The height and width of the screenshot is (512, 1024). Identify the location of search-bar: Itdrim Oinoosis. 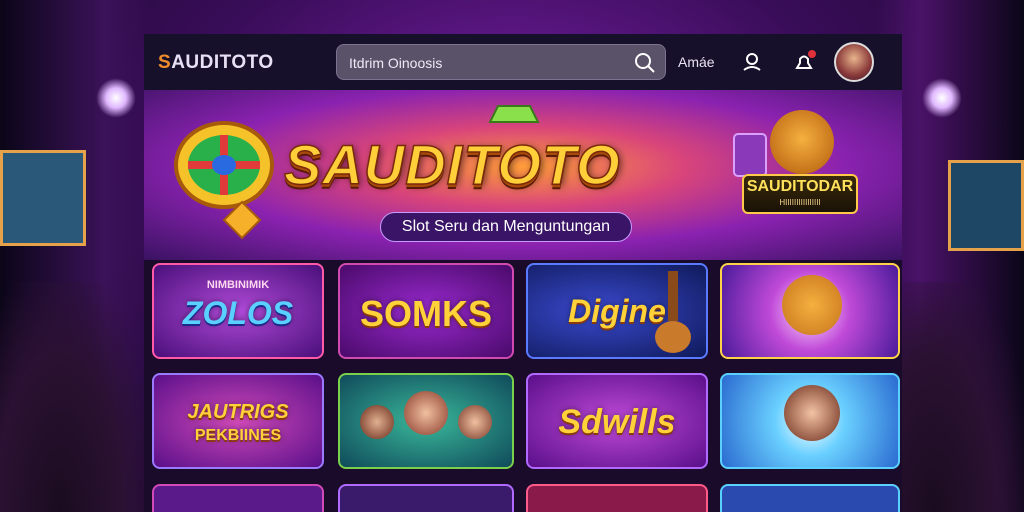
(501, 62).